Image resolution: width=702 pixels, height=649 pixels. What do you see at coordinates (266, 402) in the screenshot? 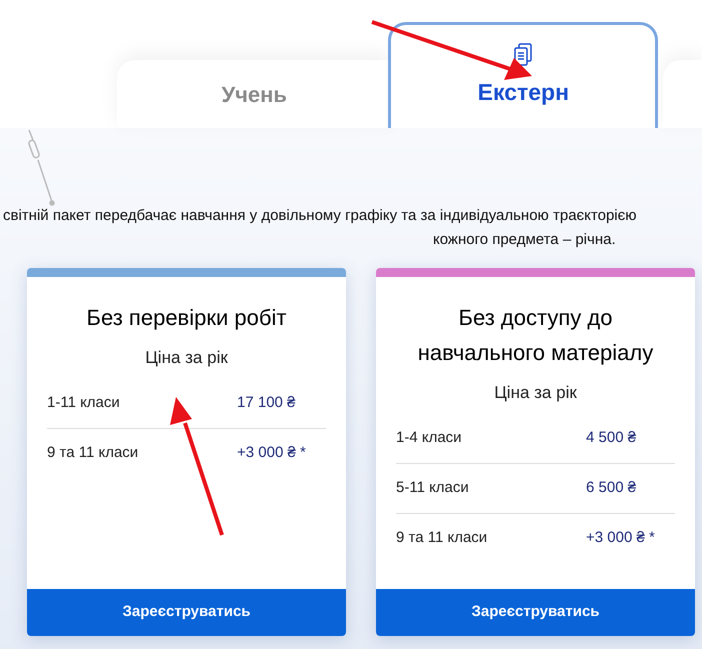
I see `price-value: 17 100 ₴` at bounding box center [266, 402].